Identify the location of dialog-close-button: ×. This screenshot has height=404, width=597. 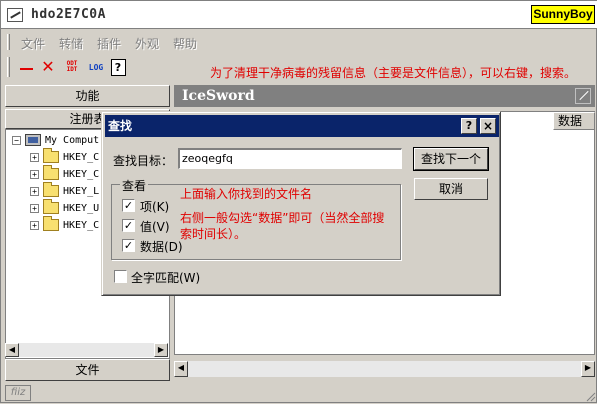
(488, 126).